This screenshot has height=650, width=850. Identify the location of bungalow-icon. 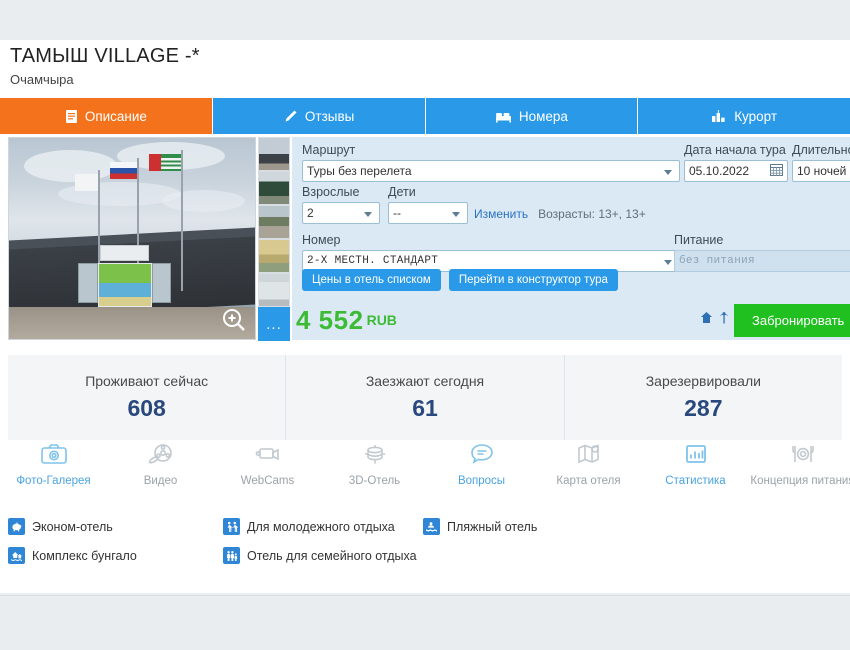
(16, 555).